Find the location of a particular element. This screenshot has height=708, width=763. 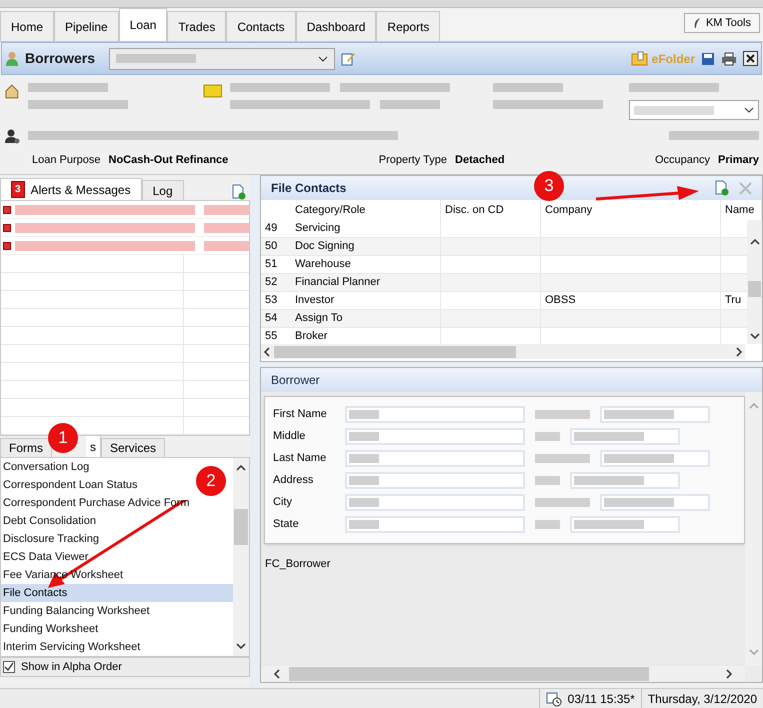

checkbox-label: Show in Alpha Order is located at coordinates (71, 667).